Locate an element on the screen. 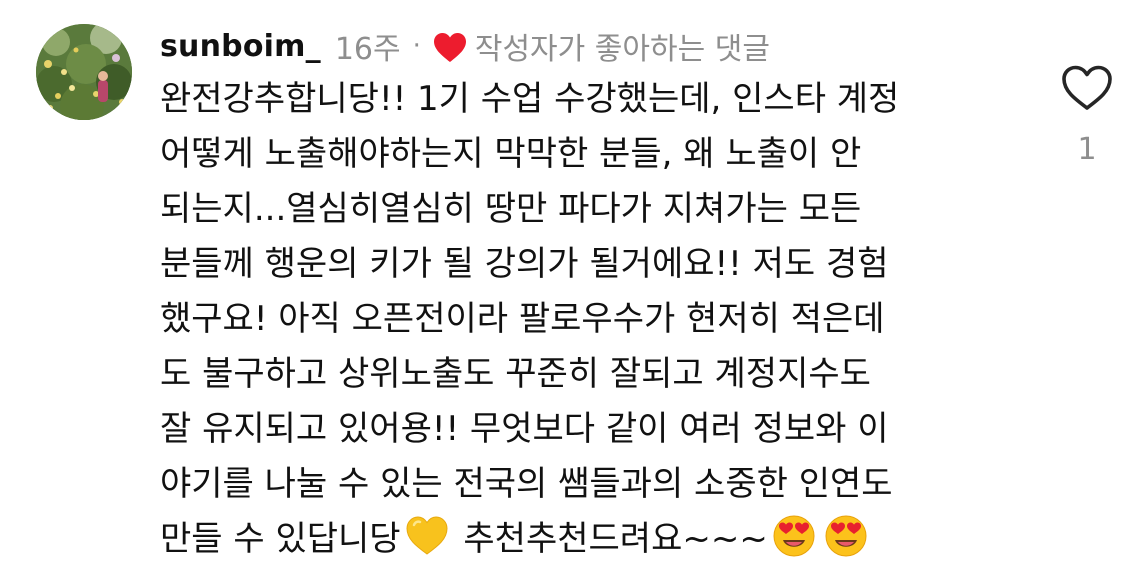 This screenshot has width=1140, height=567. comment-text-line: 되는지...열심히열심히 땅만 파다가 지쳐가는 모든 is located at coordinates (511, 209).